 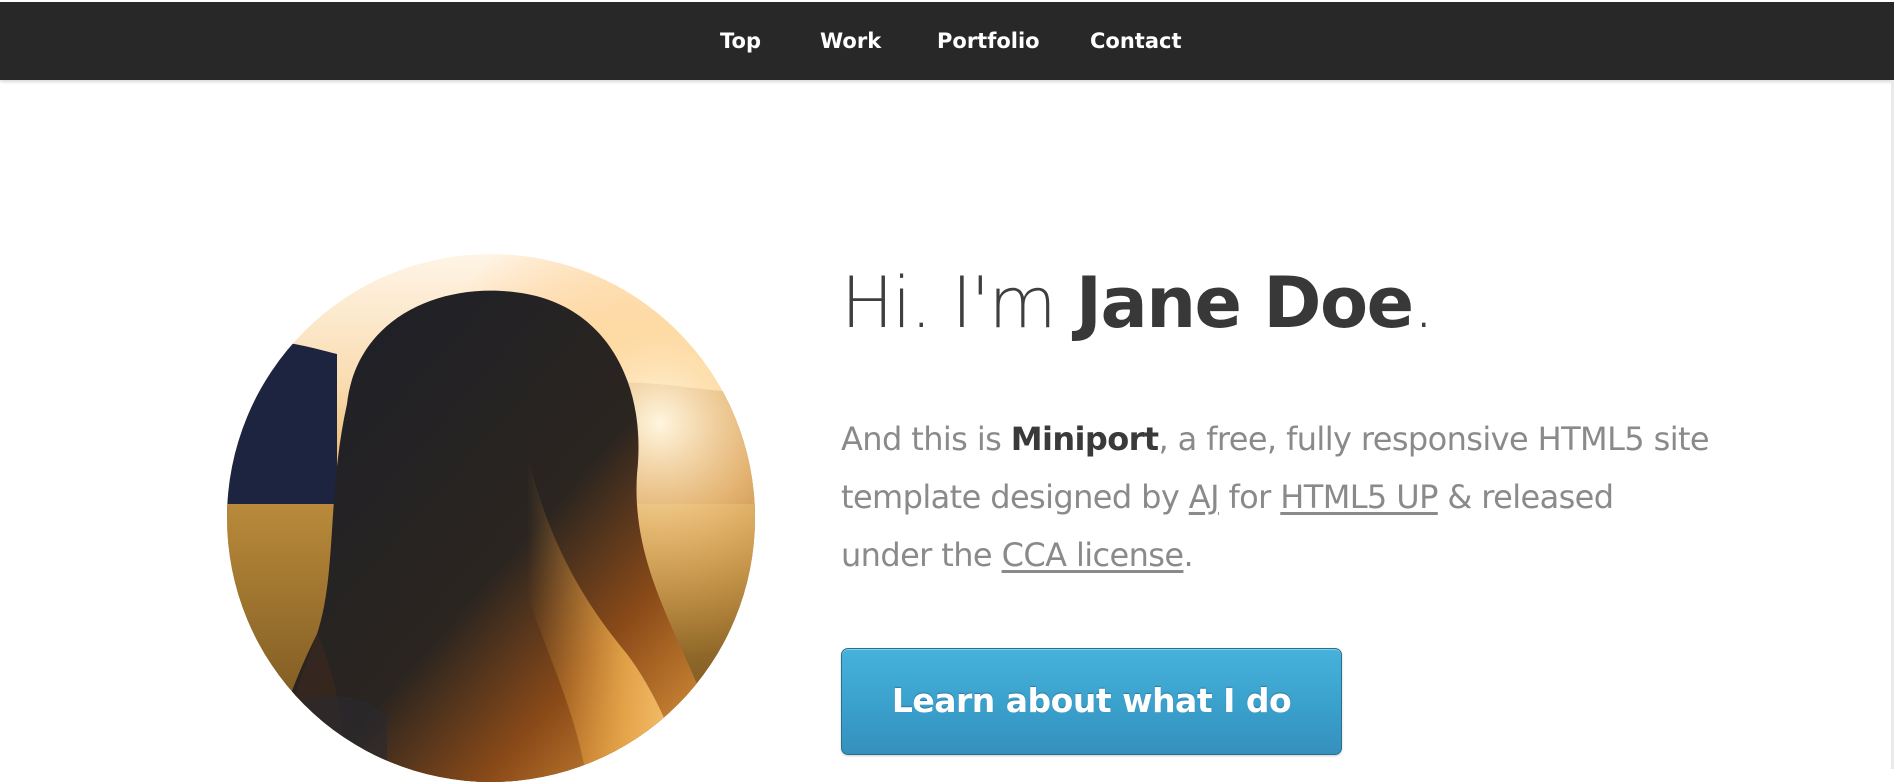 What do you see at coordinates (1423, 303) in the screenshot?
I see `headline-period: .` at bounding box center [1423, 303].